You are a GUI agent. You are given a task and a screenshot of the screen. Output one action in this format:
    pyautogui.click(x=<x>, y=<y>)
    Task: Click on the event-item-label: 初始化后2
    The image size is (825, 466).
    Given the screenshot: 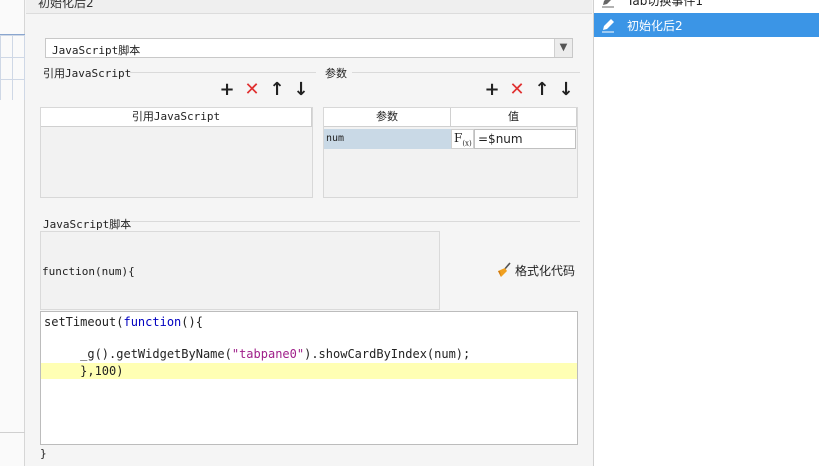 What is the action you would take?
    pyautogui.click(x=655, y=26)
    